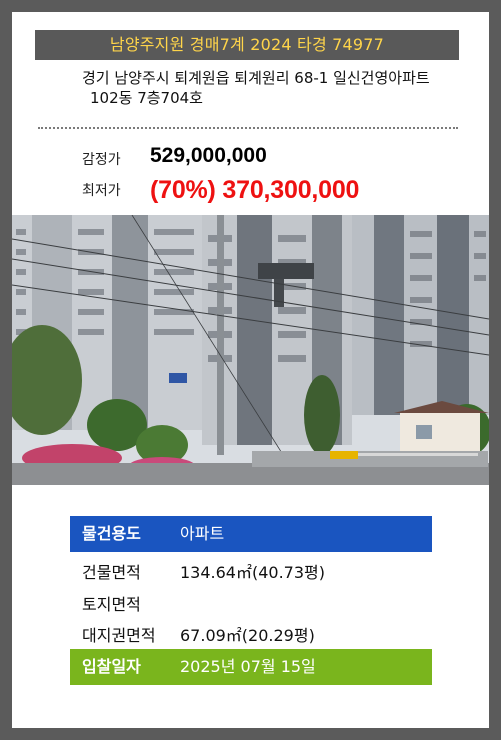  Describe the element at coordinates (146, 98) in the screenshot. I see `address-line-2: 102동 7층704호` at that location.